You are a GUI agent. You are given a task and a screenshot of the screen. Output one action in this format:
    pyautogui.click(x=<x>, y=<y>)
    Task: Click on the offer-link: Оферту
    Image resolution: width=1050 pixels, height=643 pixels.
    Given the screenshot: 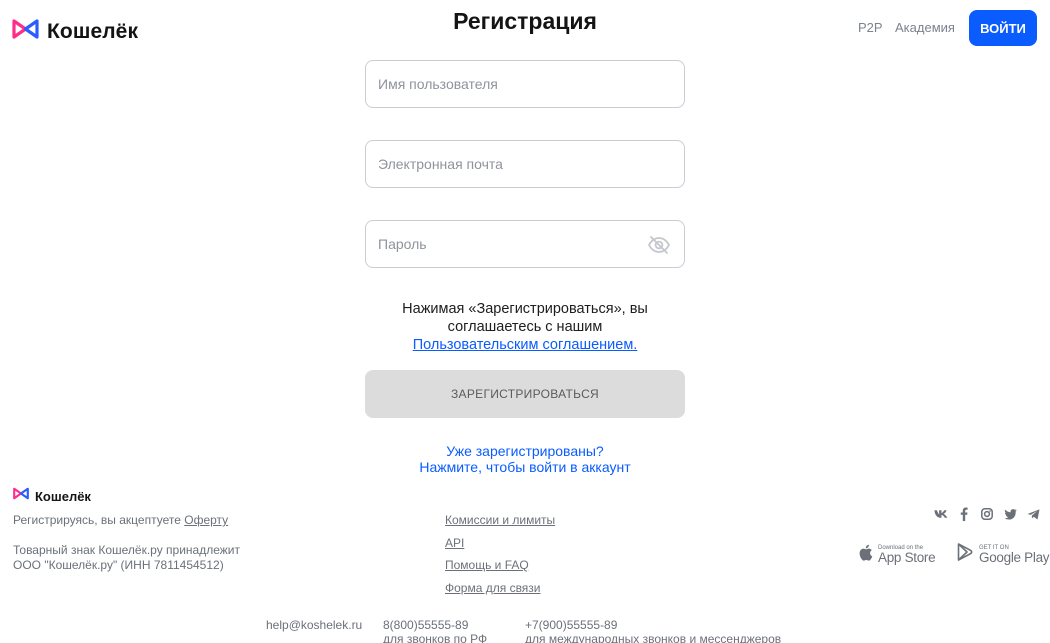 What is the action you would take?
    pyautogui.click(x=206, y=520)
    